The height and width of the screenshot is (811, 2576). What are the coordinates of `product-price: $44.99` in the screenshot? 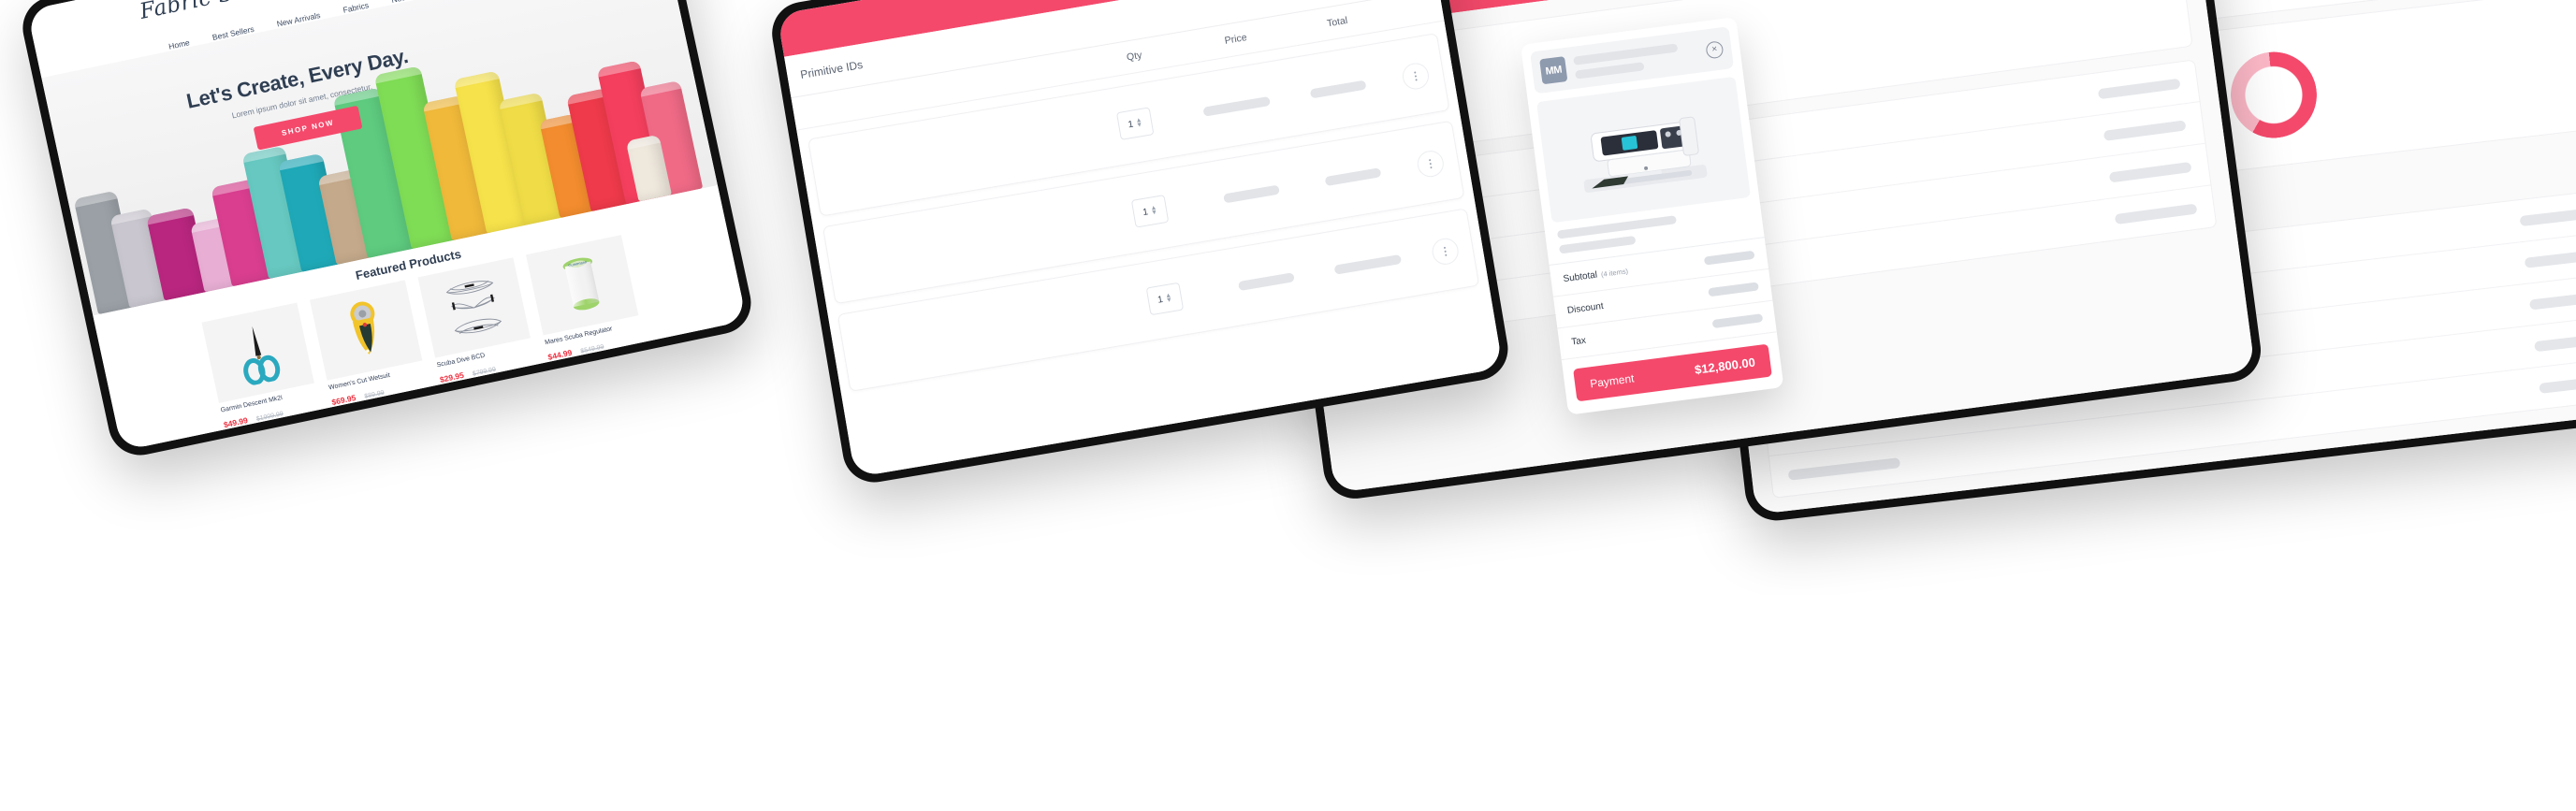 It's located at (560, 355).